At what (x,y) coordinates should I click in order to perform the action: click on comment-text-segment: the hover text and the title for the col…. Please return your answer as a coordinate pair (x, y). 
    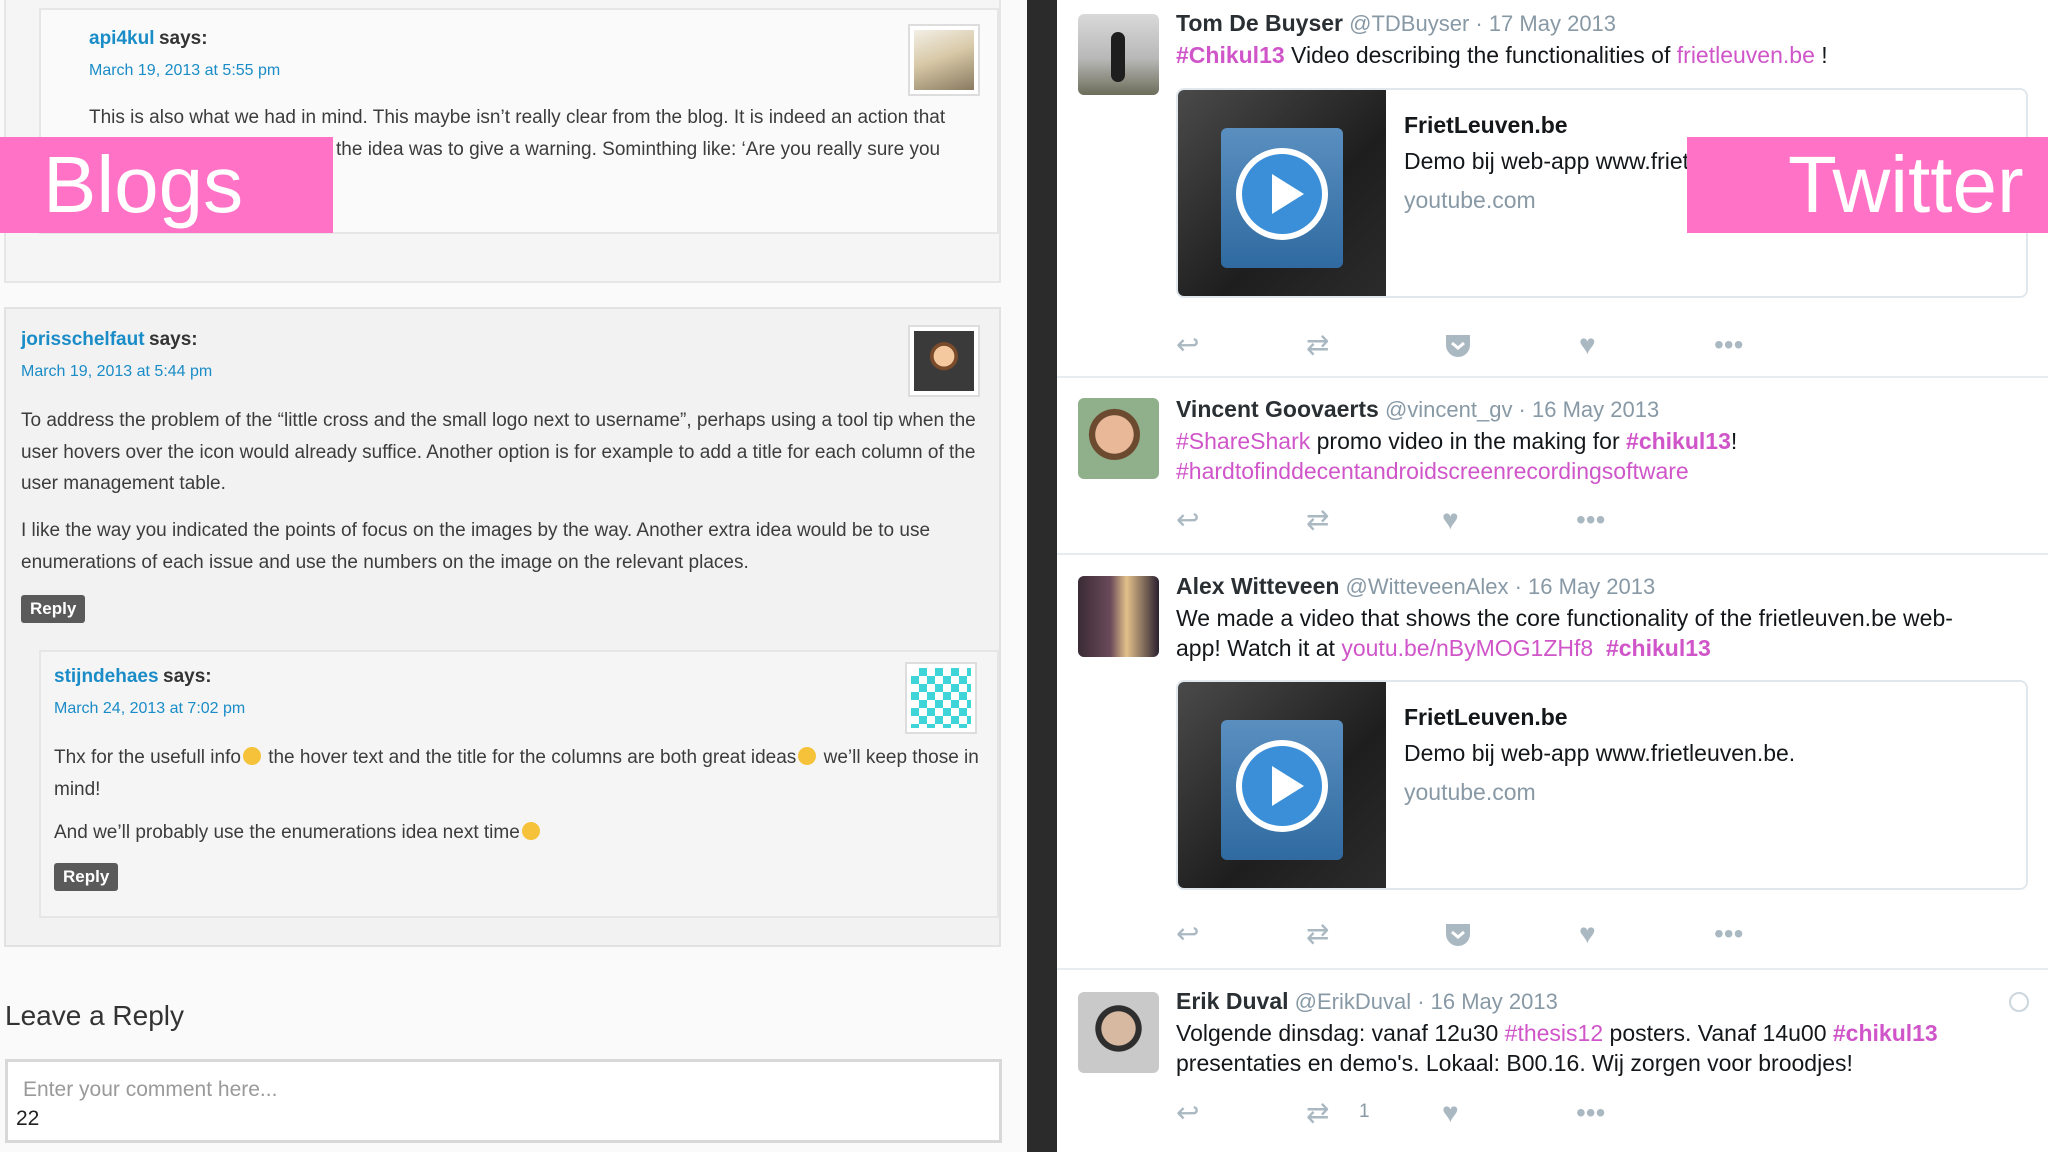
    Looking at the image, I should click on (529, 757).